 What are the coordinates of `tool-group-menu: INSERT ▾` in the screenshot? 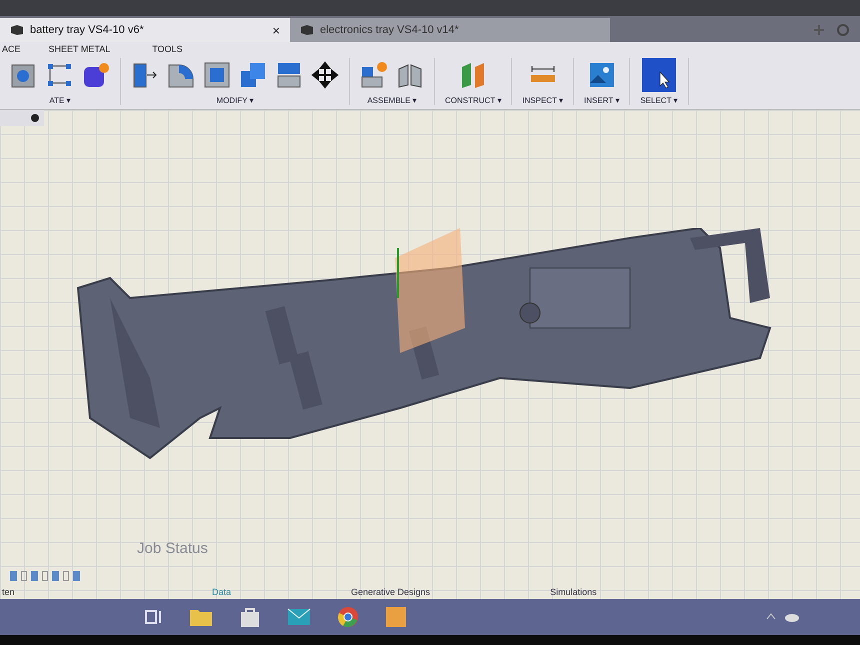 It's located at (602, 100).